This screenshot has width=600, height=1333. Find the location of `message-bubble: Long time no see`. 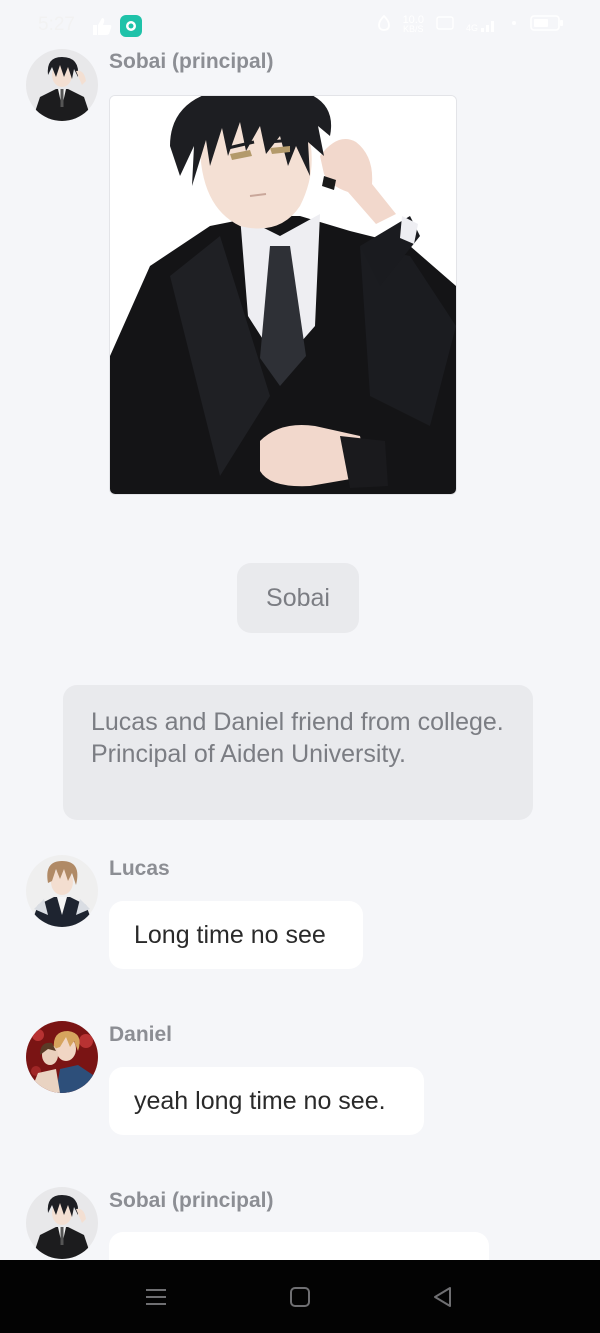

message-bubble: Long time no see is located at coordinates (236, 935).